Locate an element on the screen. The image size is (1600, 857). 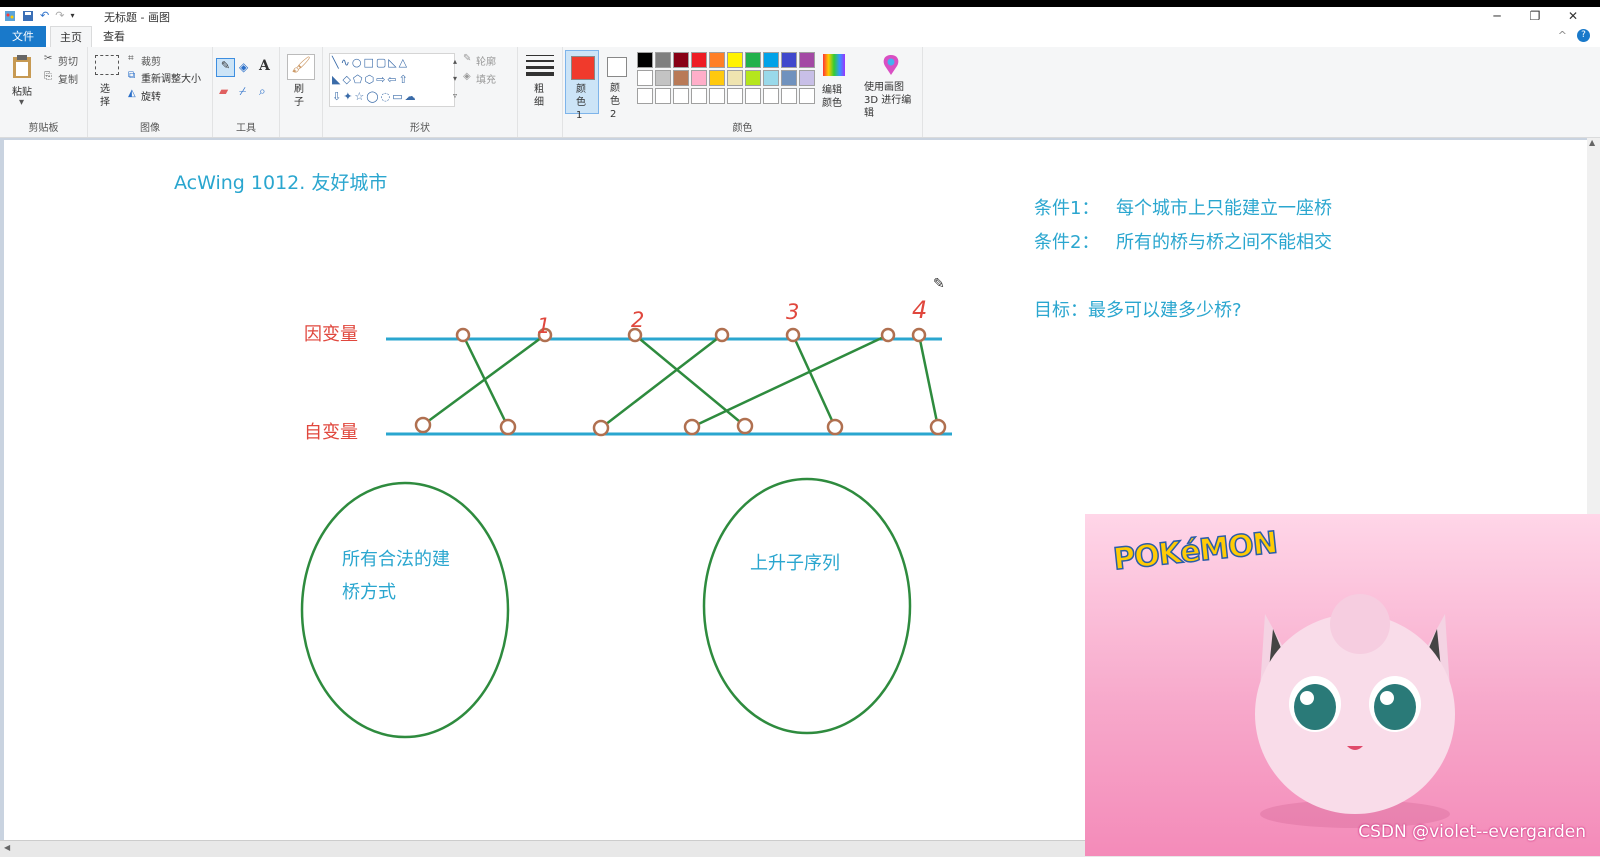
shapes-group-label: 形状 is located at coordinates (420, 128).